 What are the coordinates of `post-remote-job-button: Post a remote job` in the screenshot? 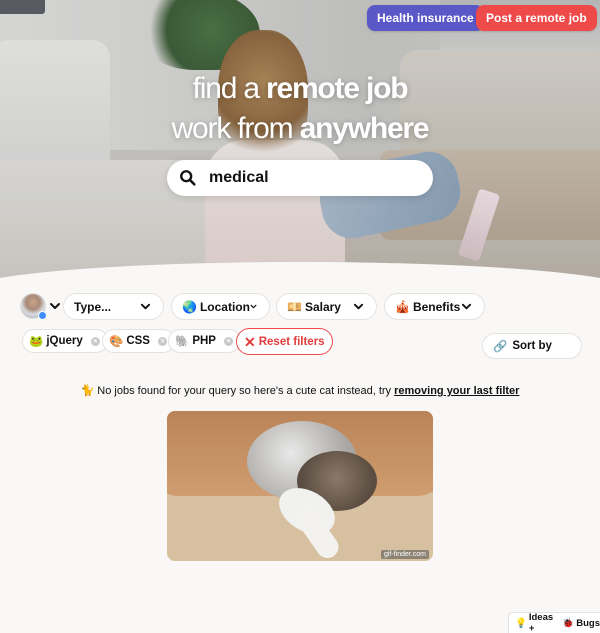 It's located at (536, 18).